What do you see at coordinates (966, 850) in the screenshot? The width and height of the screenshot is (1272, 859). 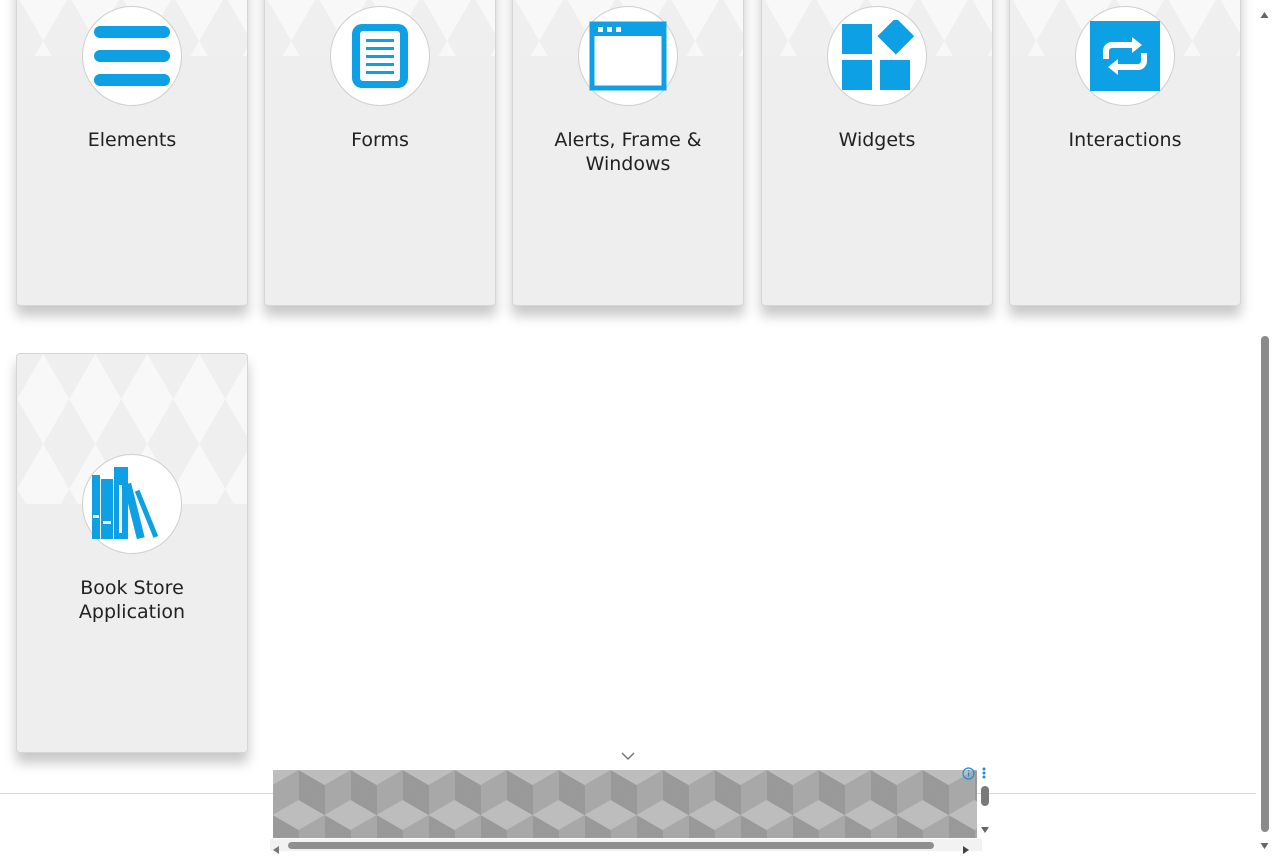 I see `triangle-right-icon` at bounding box center [966, 850].